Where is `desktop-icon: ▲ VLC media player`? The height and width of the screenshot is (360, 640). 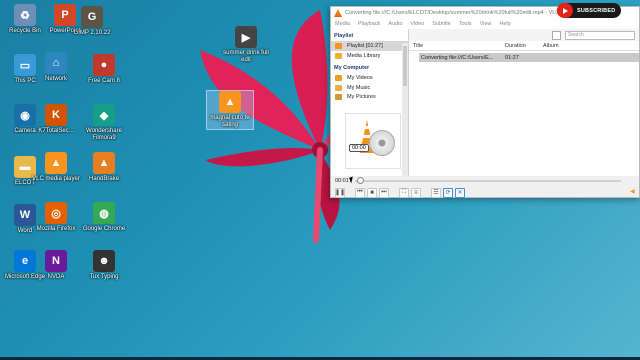 desktop-icon: ▲ VLC media player is located at coordinates (56, 167).